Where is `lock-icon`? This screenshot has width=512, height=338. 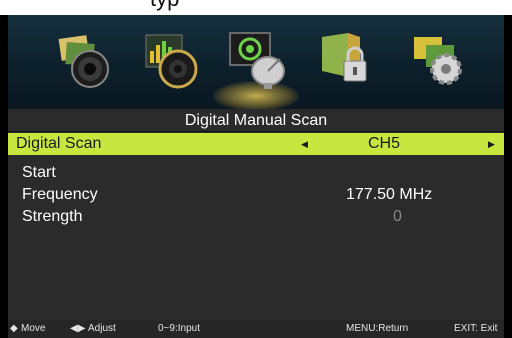 lock-icon is located at coordinates (348, 61).